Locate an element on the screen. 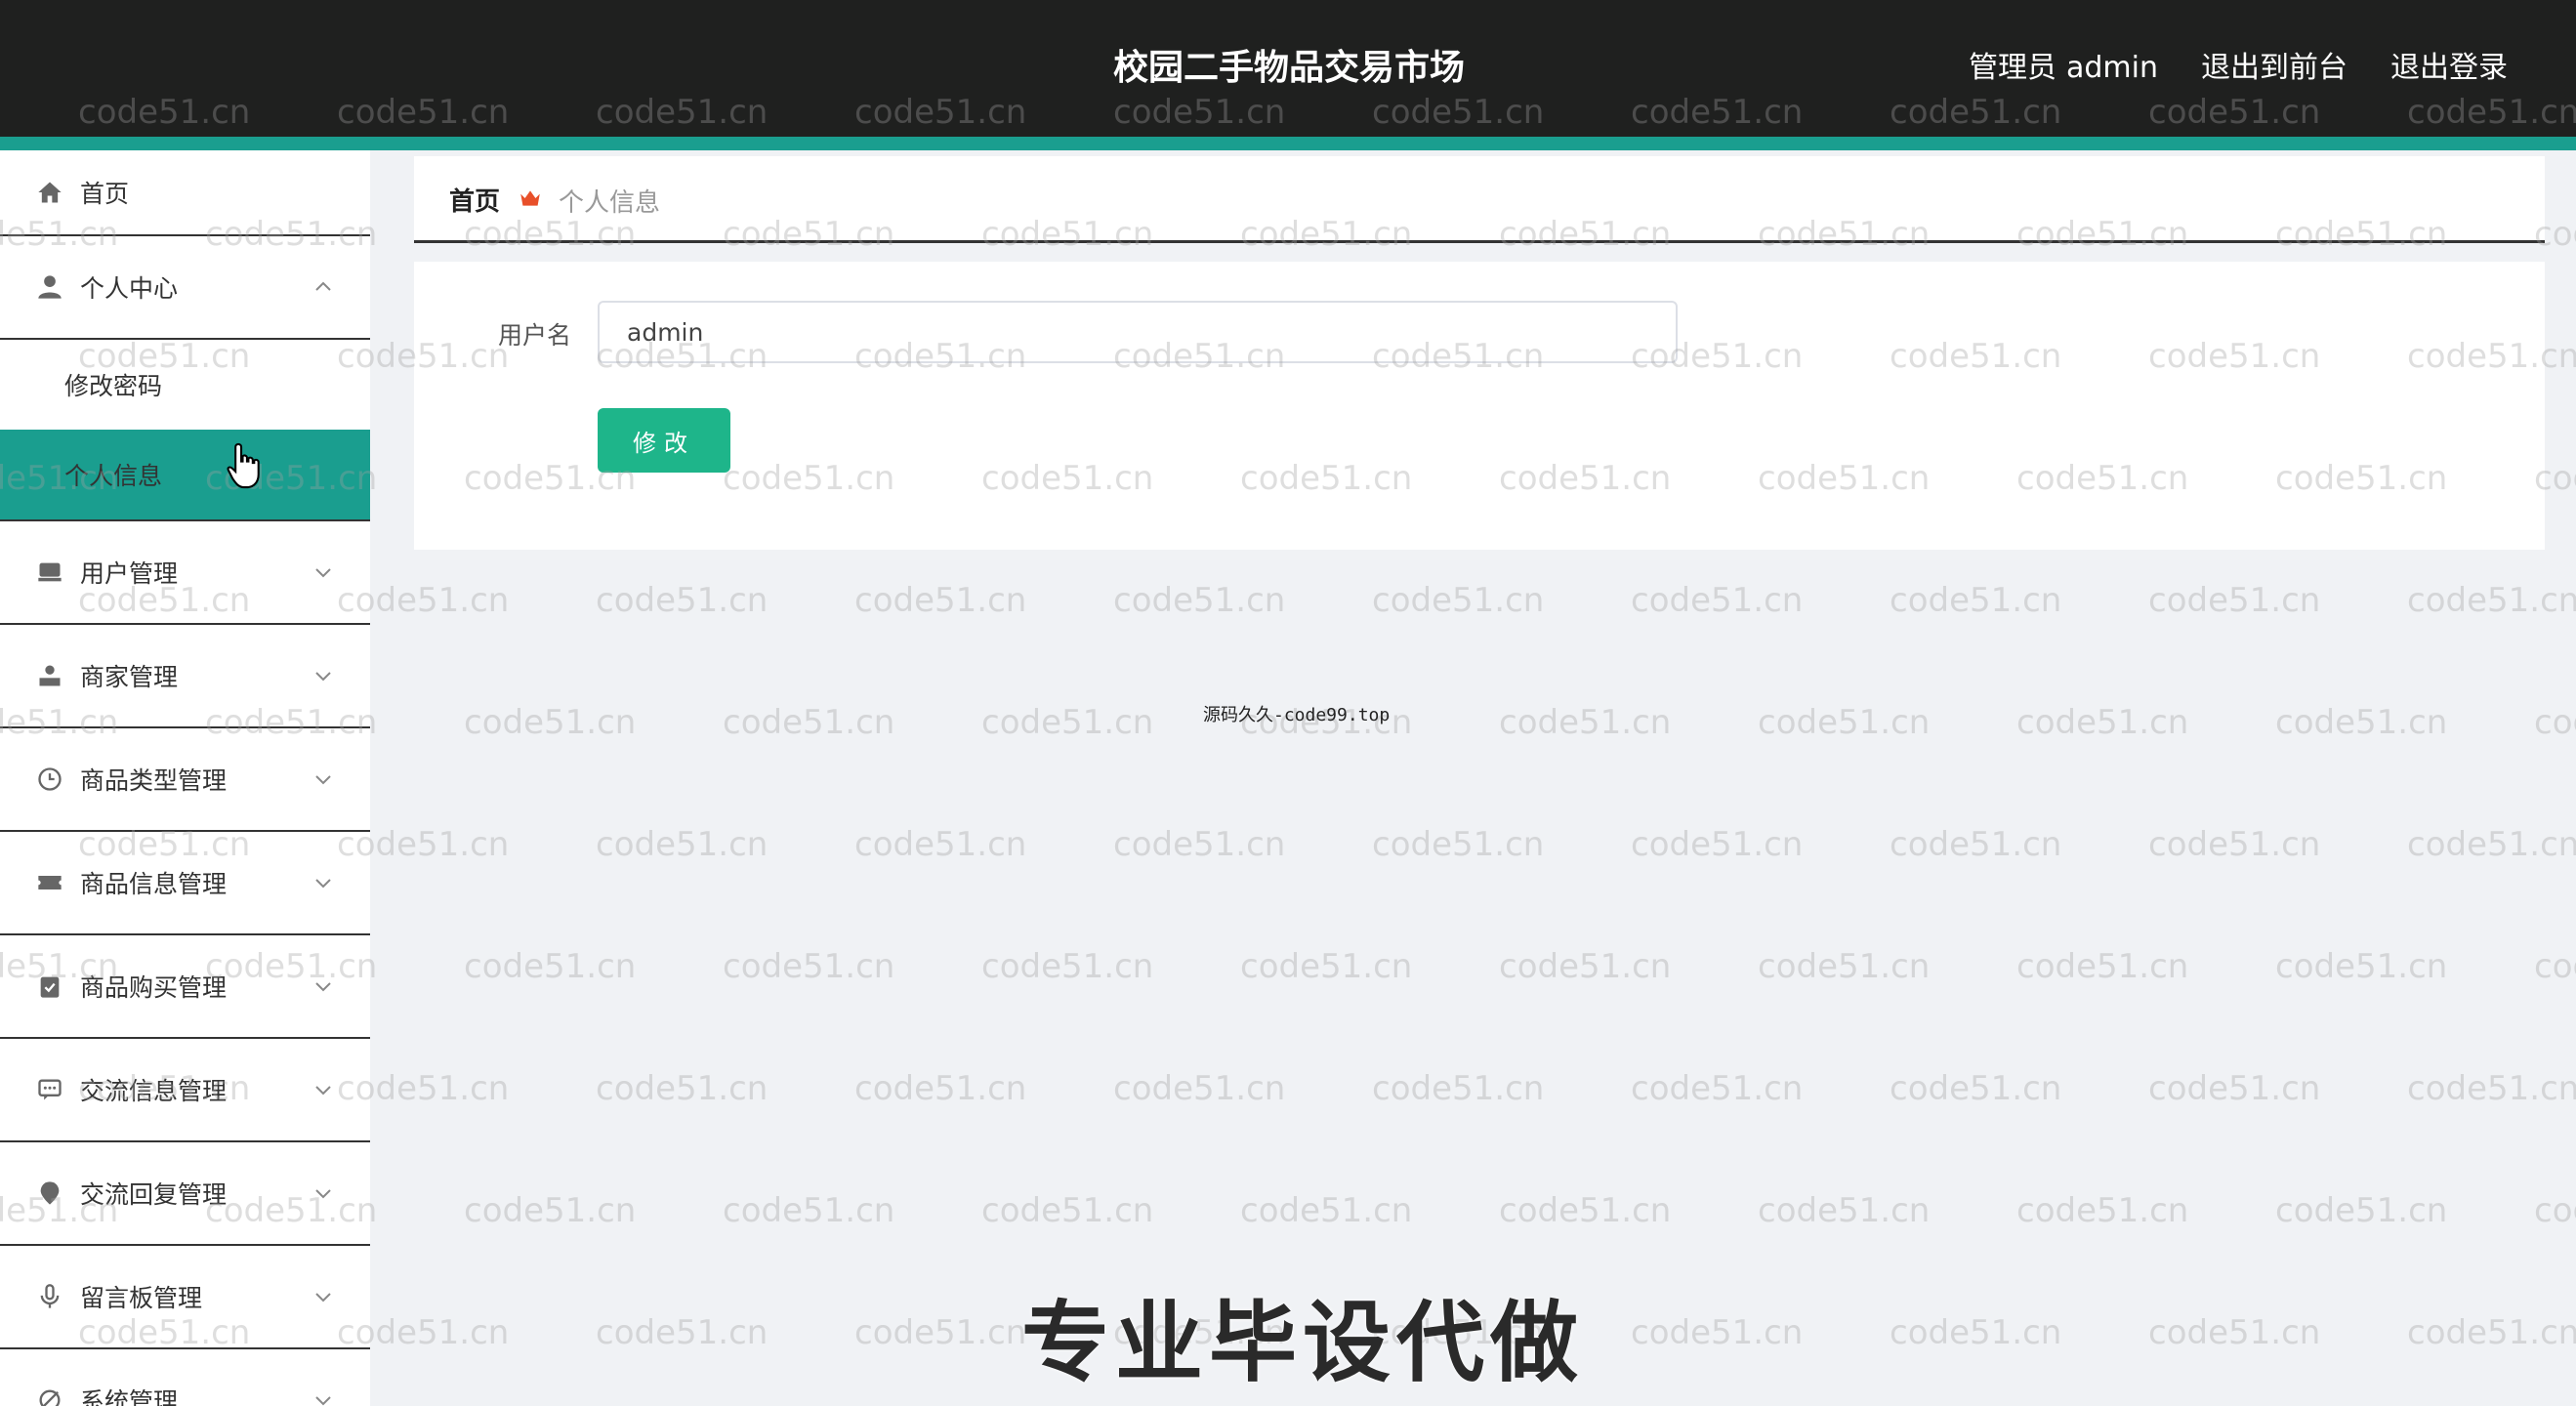 This screenshot has width=2576, height=1406. app-title: 校园二手物品交易市场 is located at coordinates (1288, 68).